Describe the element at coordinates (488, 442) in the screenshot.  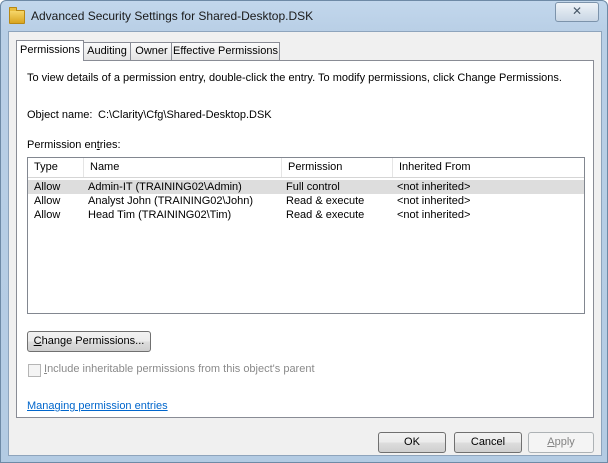
I see `cancel-button: Cancel` at that location.